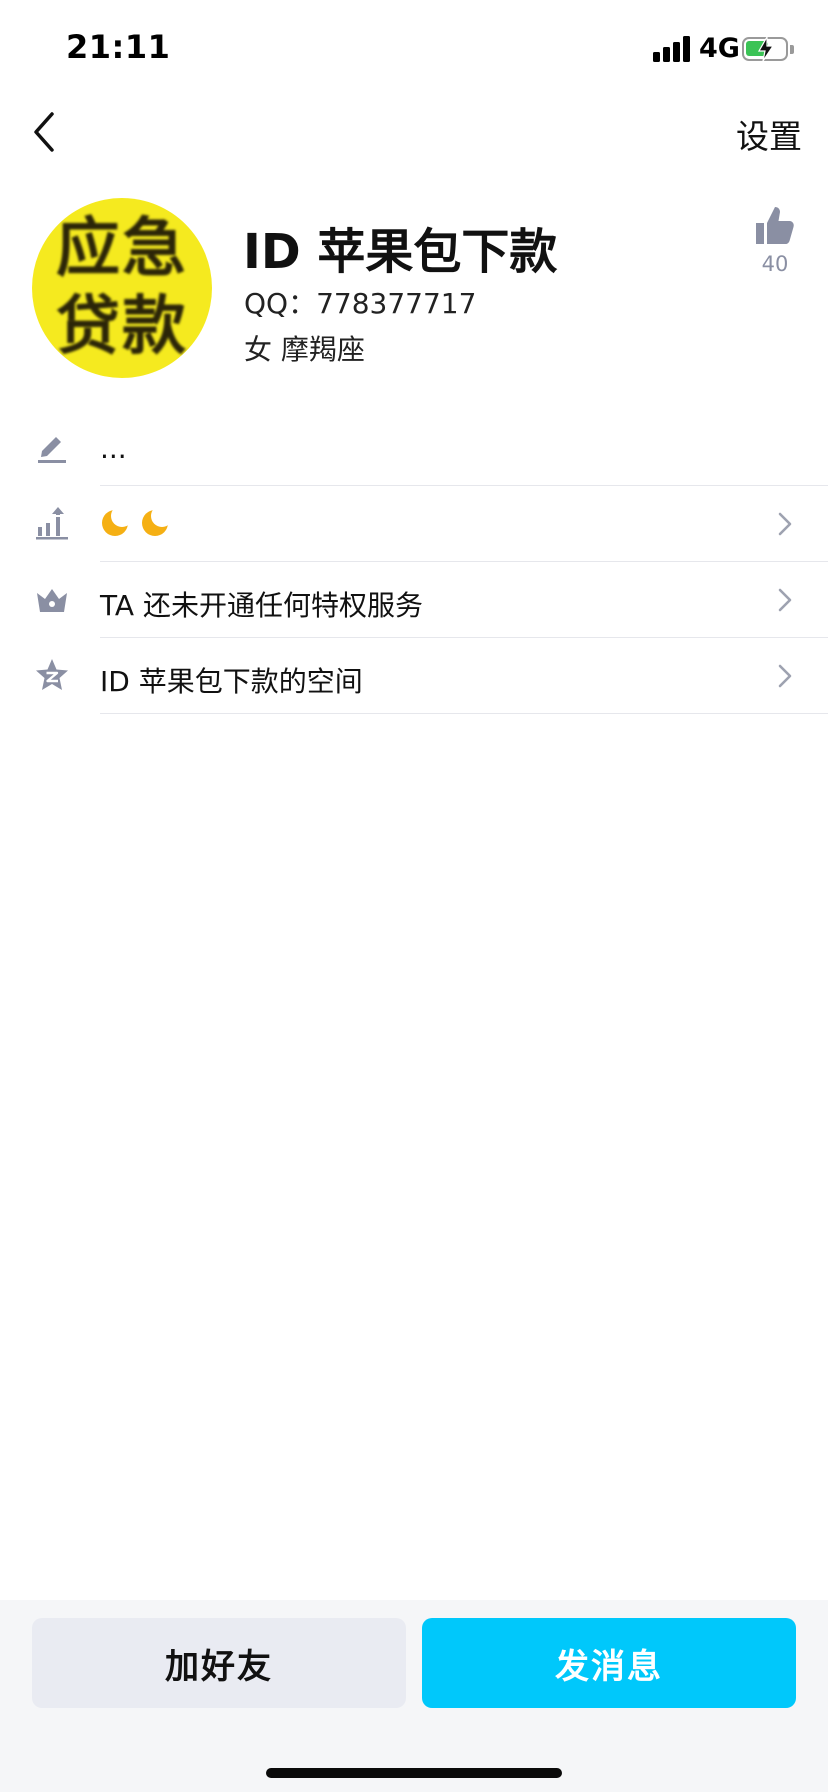  Describe the element at coordinates (769, 134) in the screenshot. I see `settings-button: 设置` at that location.